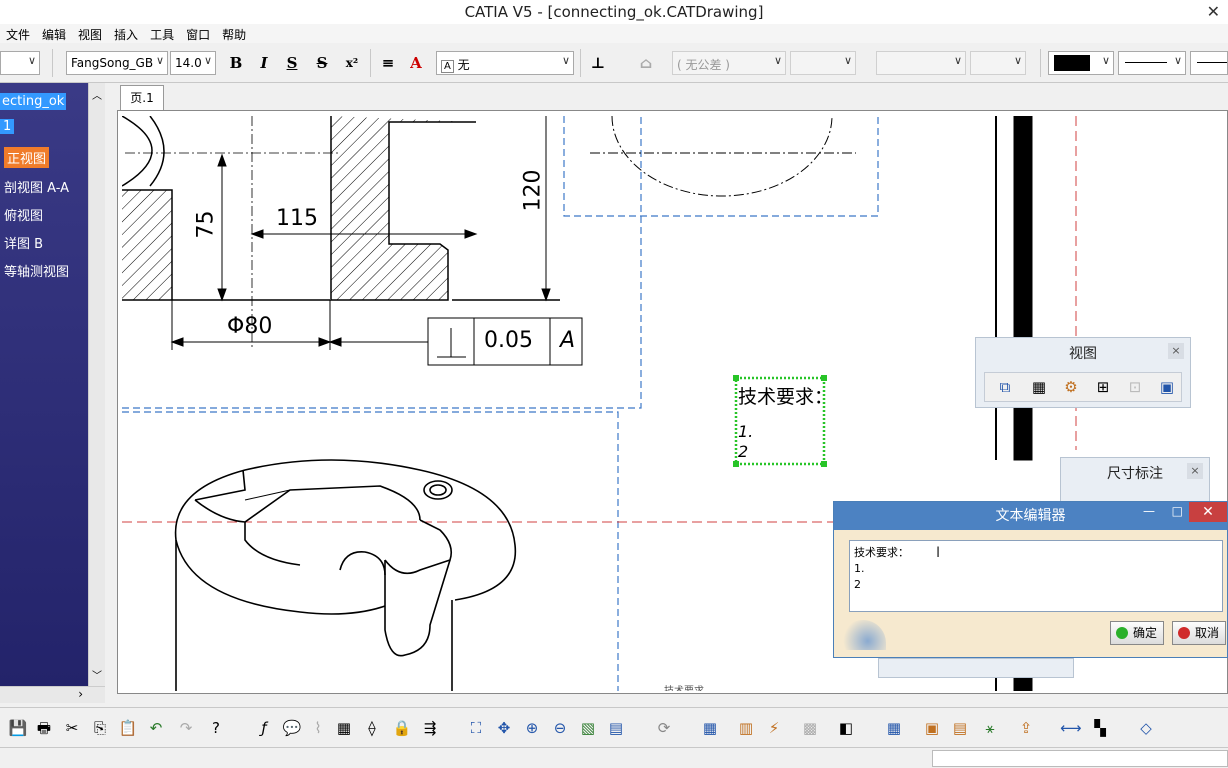 The width and height of the screenshot is (1228, 768). What do you see at coordinates (1137, 633) in the screenshot?
I see `ok-button: 确定` at bounding box center [1137, 633].